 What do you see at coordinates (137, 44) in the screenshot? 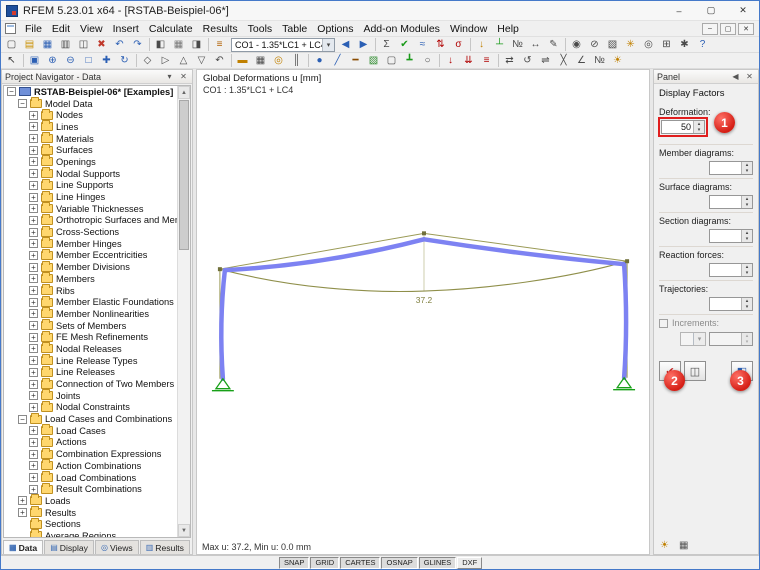
I see `redo-icon: ↷` at bounding box center [137, 44].